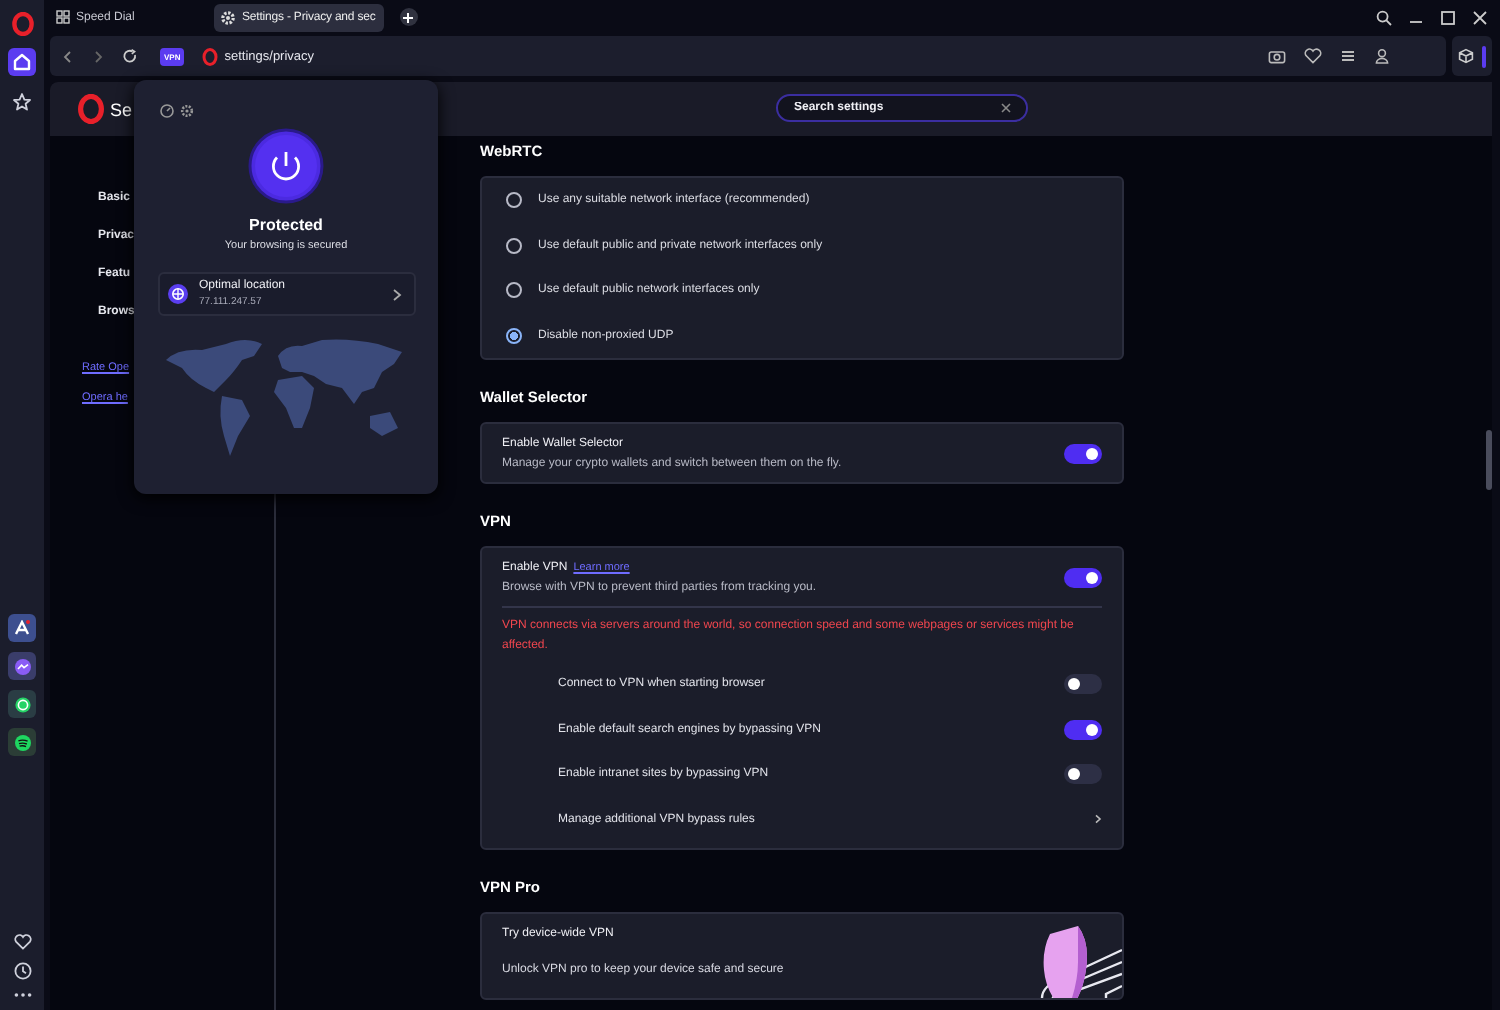 The image size is (1500, 1010). What do you see at coordinates (121, 109) in the screenshot?
I see `page-title: Se` at bounding box center [121, 109].